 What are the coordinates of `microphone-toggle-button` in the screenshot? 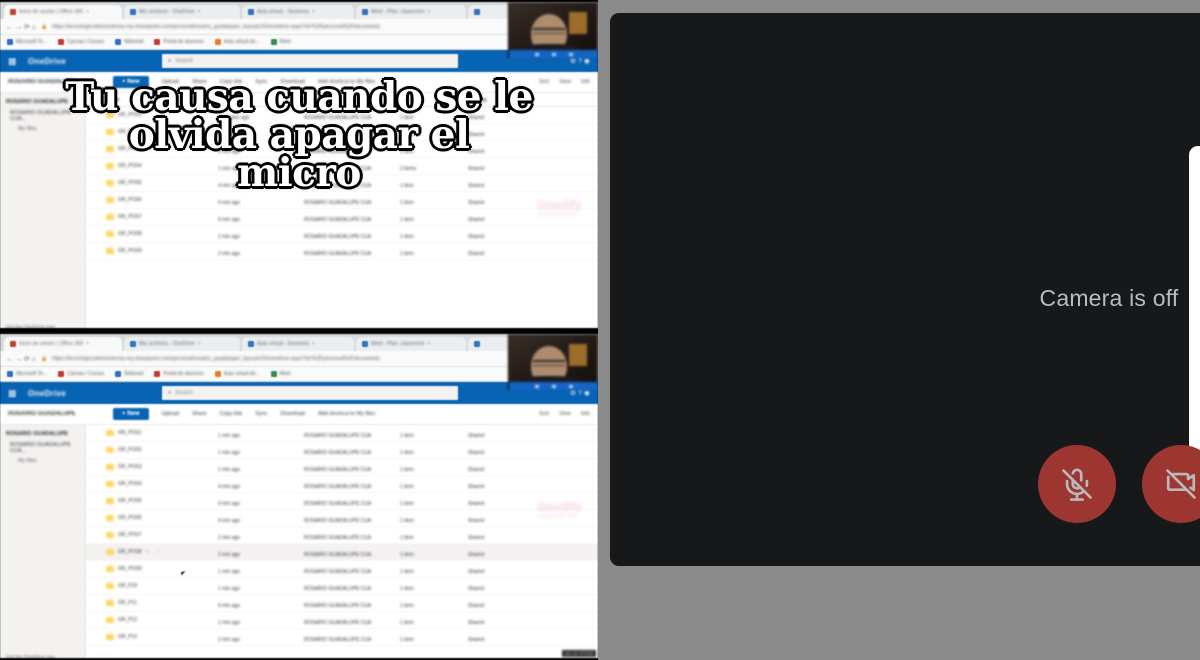 It's located at (1077, 484).